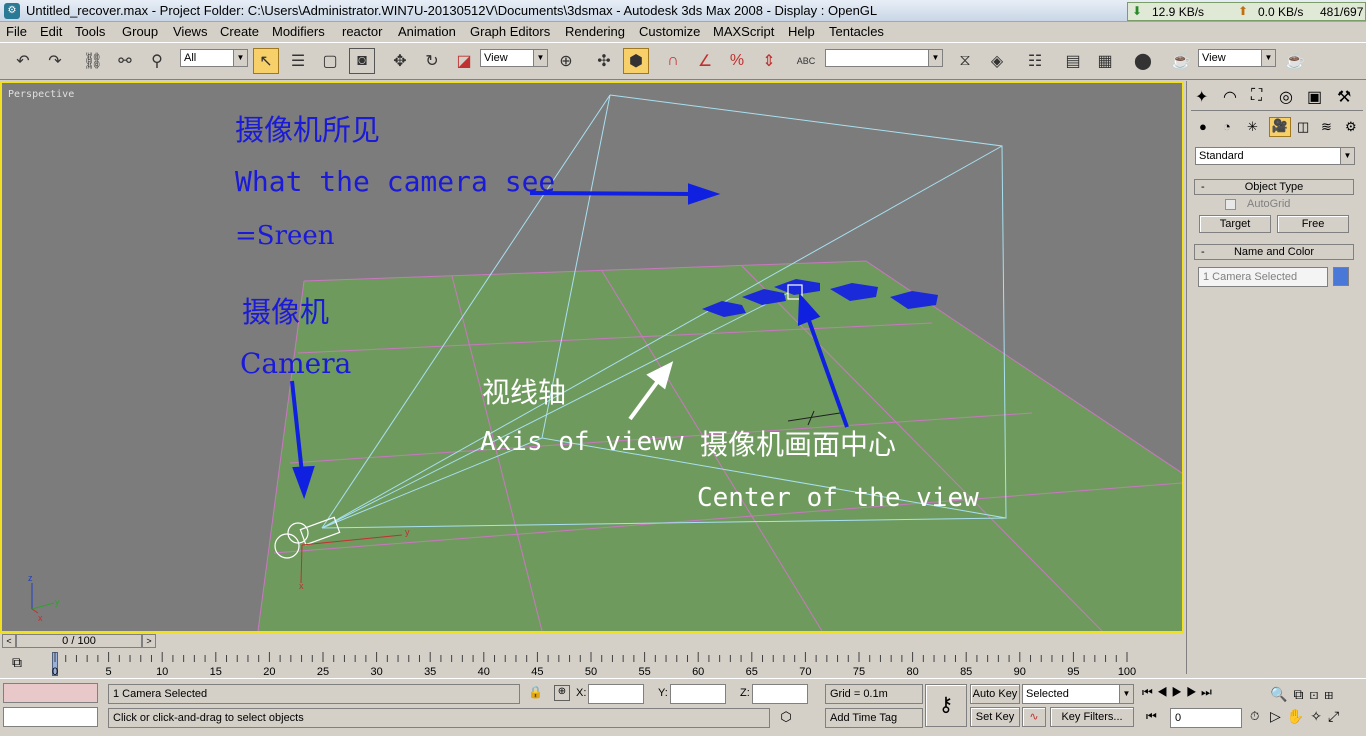 The width and height of the screenshot is (1366, 736). Describe the element at coordinates (140, 31) in the screenshot. I see `menu-group: Group` at that location.